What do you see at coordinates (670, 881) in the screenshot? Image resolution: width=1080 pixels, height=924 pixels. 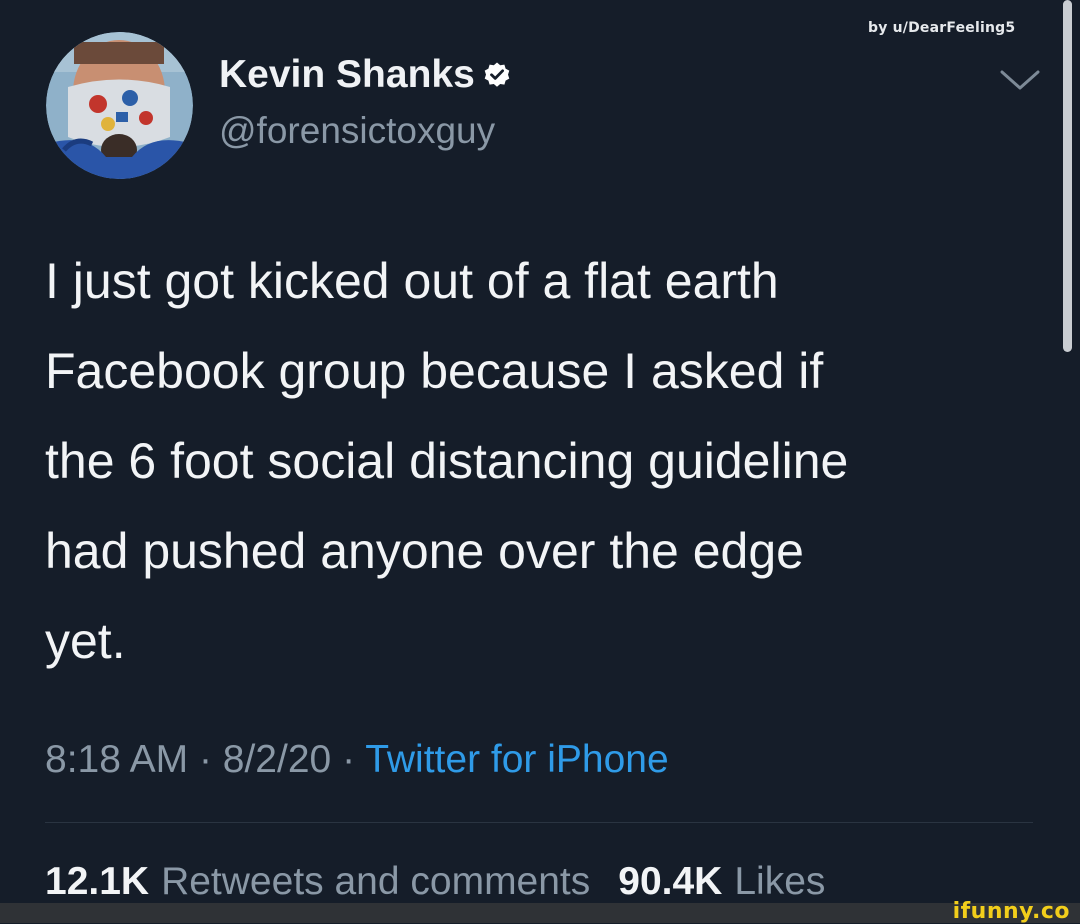 I see `likes-count: 90.4K` at bounding box center [670, 881].